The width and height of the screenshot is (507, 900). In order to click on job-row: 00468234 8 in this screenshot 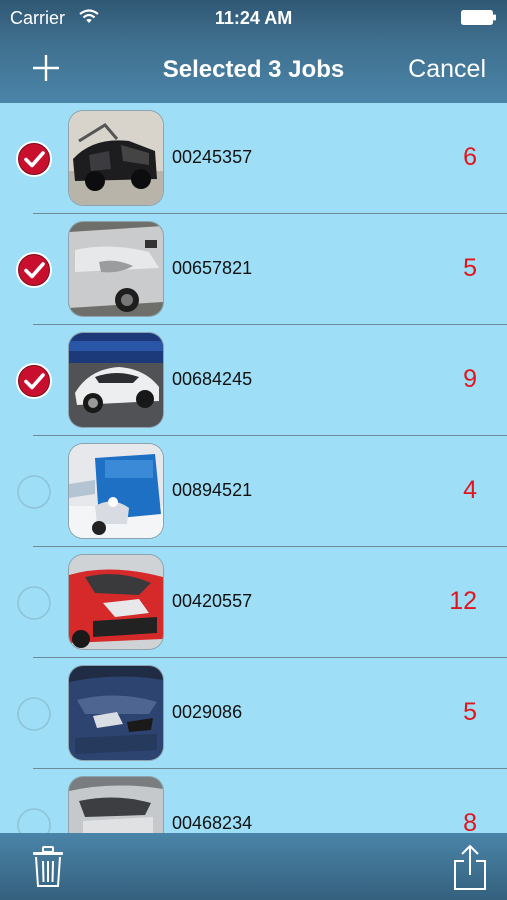, I will do `click(253, 801)`.